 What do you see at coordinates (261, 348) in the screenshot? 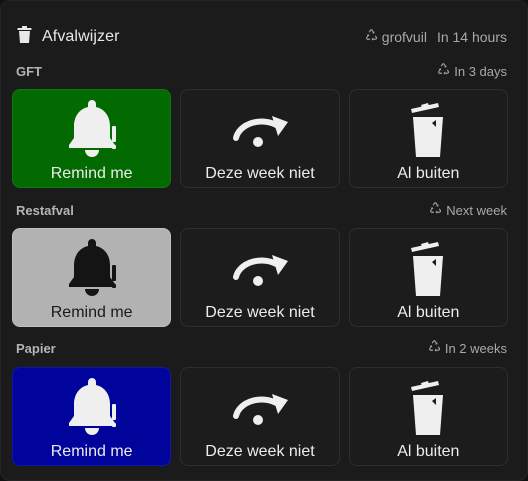
I see `section-head-papier: Papier In 2 weeks` at bounding box center [261, 348].